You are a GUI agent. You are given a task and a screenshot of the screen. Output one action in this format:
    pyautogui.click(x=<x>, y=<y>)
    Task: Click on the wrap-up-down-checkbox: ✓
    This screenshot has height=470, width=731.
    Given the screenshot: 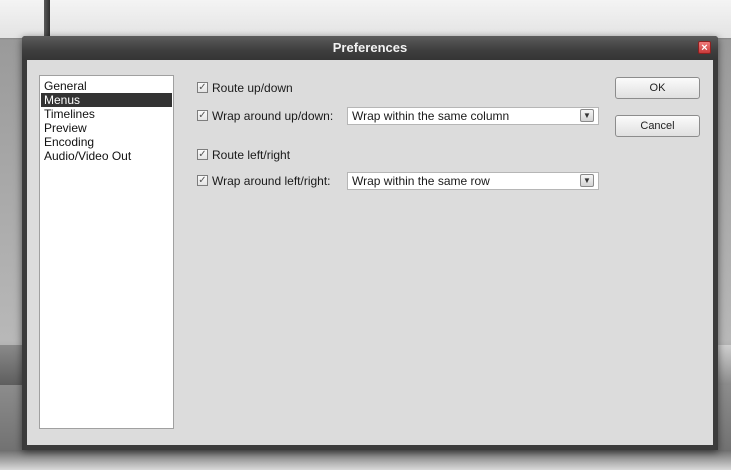 What is the action you would take?
    pyautogui.click(x=202, y=115)
    